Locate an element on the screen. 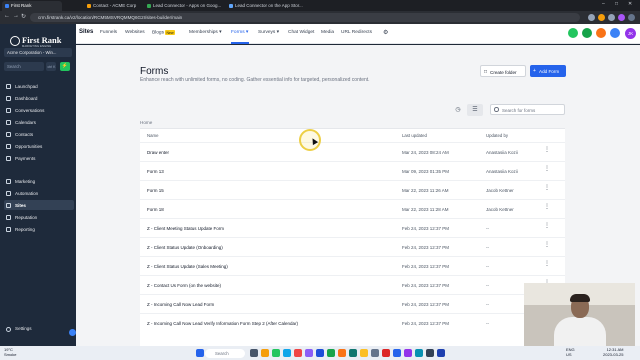 The image size is (640, 360). minimize-button: – is located at coordinates (603, 4).